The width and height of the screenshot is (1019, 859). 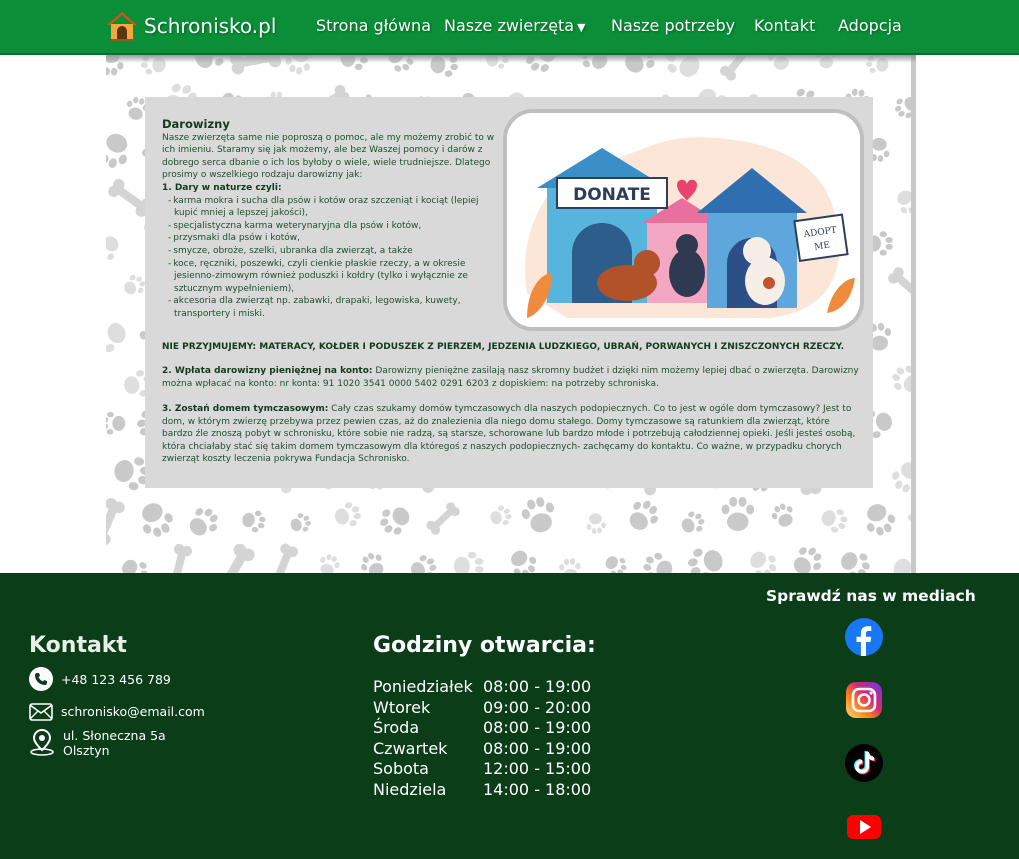 What do you see at coordinates (537, 789) in the screenshot?
I see `hours-time: 14:00 - 18:00` at bounding box center [537, 789].